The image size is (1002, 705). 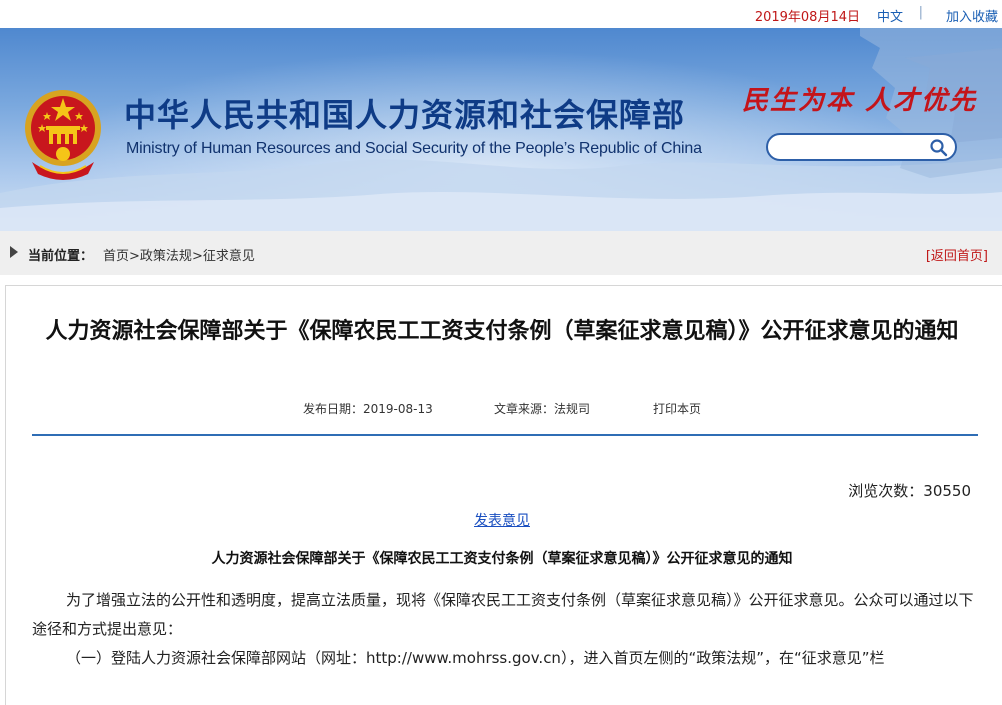 What do you see at coordinates (890, 15) in the screenshot?
I see `language-link: 中文` at bounding box center [890, 15].